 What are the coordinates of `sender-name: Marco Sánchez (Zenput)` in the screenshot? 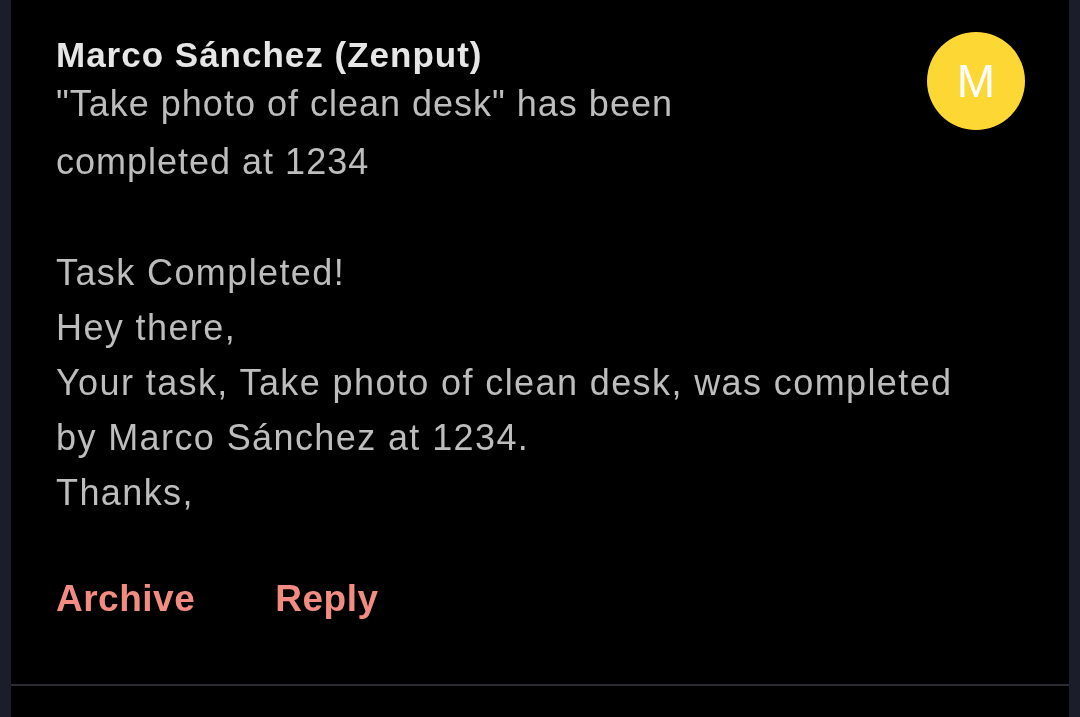 It's located at (270, 55).